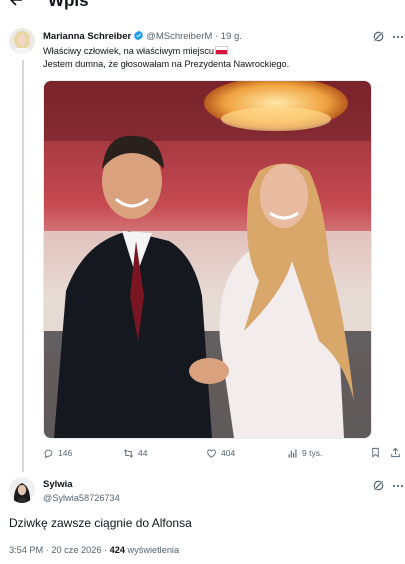 The image size is (405, 564). Describe the element at coordinates (128, 453) in the screenshot. I see `repost-icon` at that location.